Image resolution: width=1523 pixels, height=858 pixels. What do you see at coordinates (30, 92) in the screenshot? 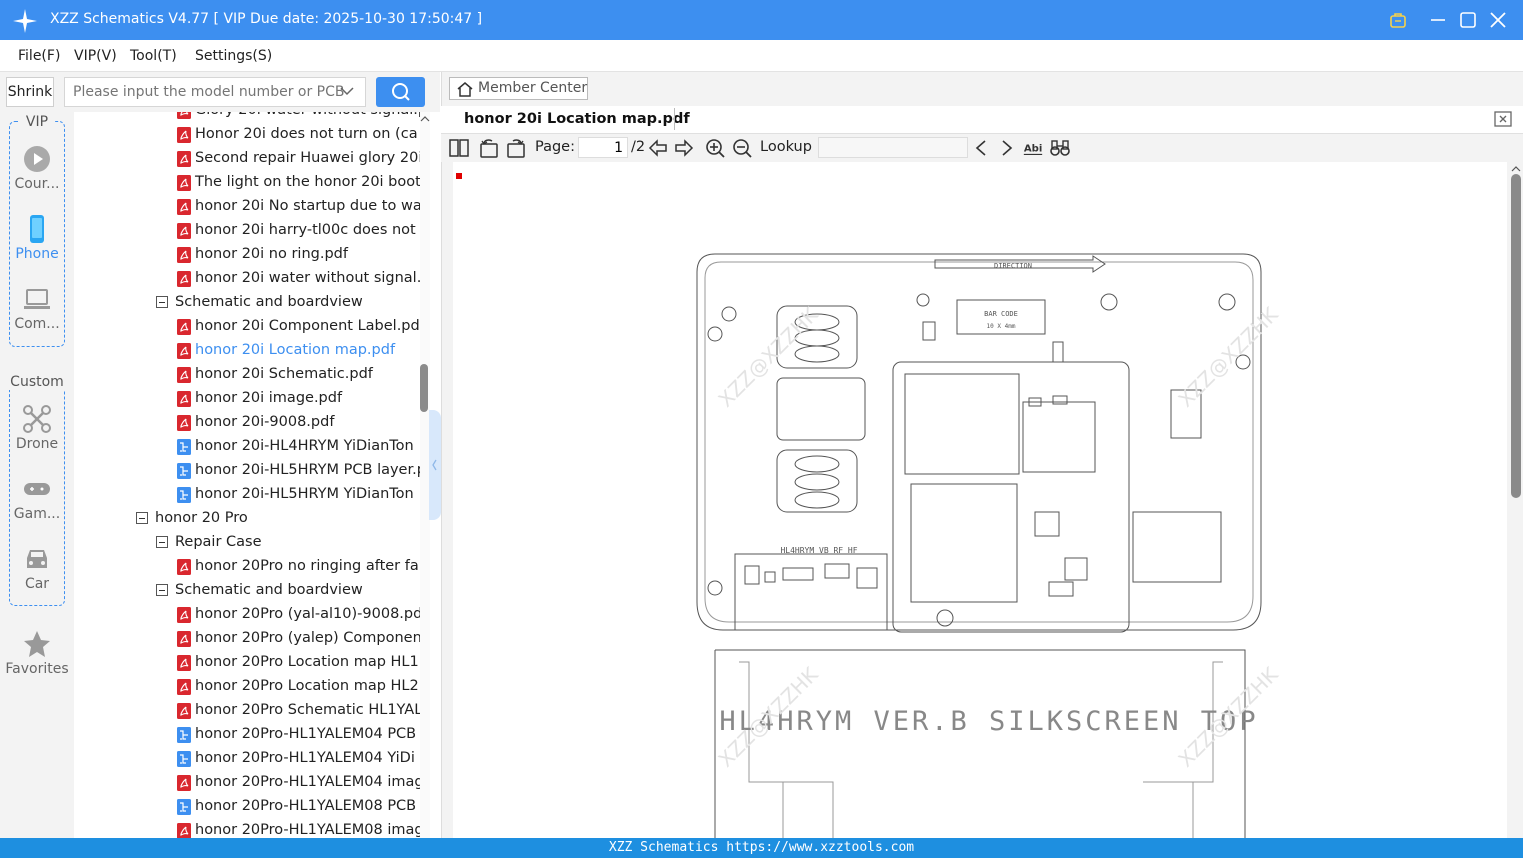
I see `shrink-button: Shrink` at bounding box center [30, 92].